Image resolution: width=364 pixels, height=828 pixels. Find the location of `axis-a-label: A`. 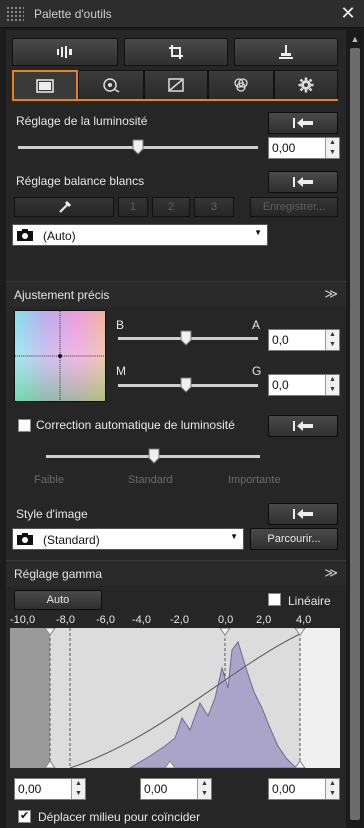

axis-a-label: A is located at coordinates (256, 325).